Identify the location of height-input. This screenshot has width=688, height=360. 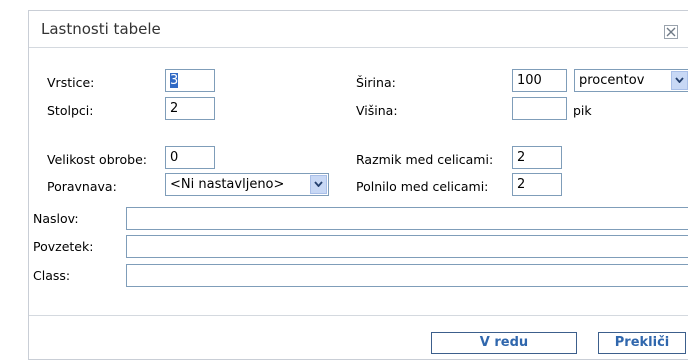
(539, 108).